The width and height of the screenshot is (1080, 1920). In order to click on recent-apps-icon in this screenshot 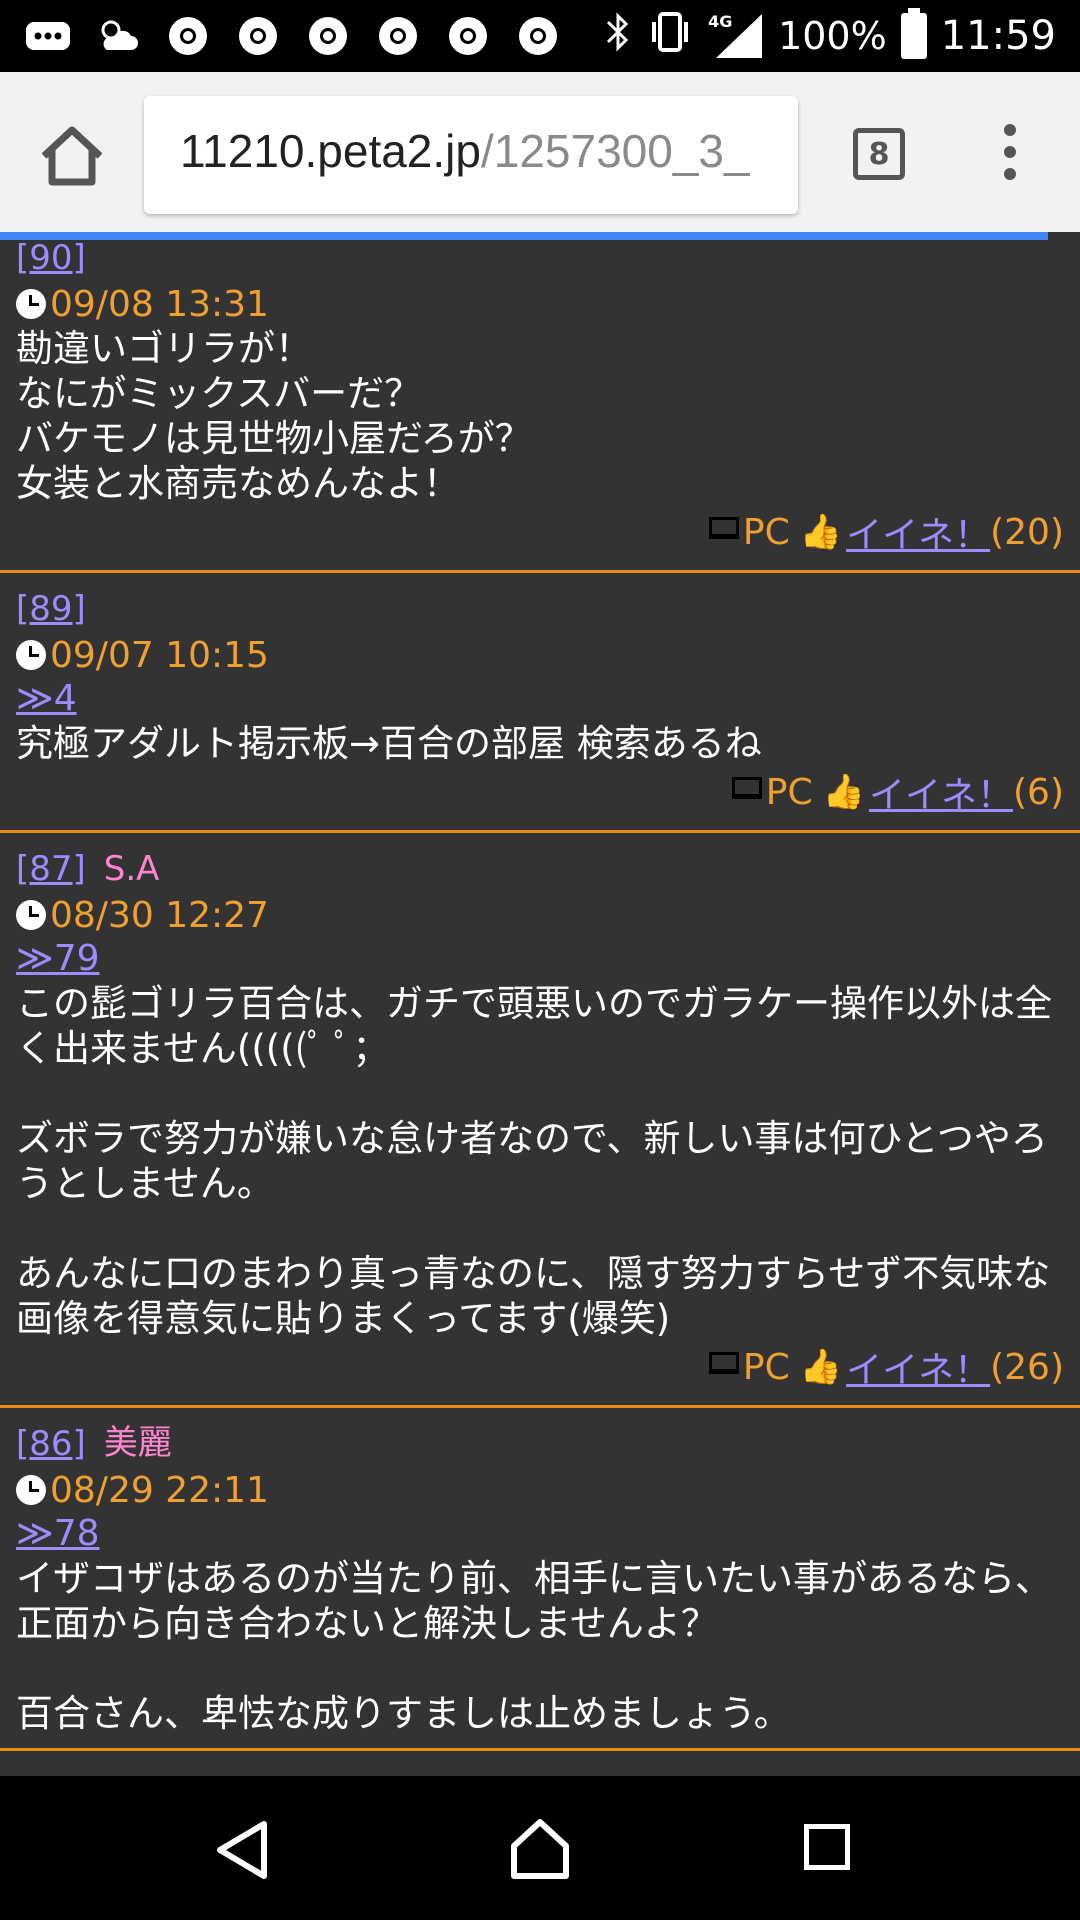, I will do `click(827, 1847)`.